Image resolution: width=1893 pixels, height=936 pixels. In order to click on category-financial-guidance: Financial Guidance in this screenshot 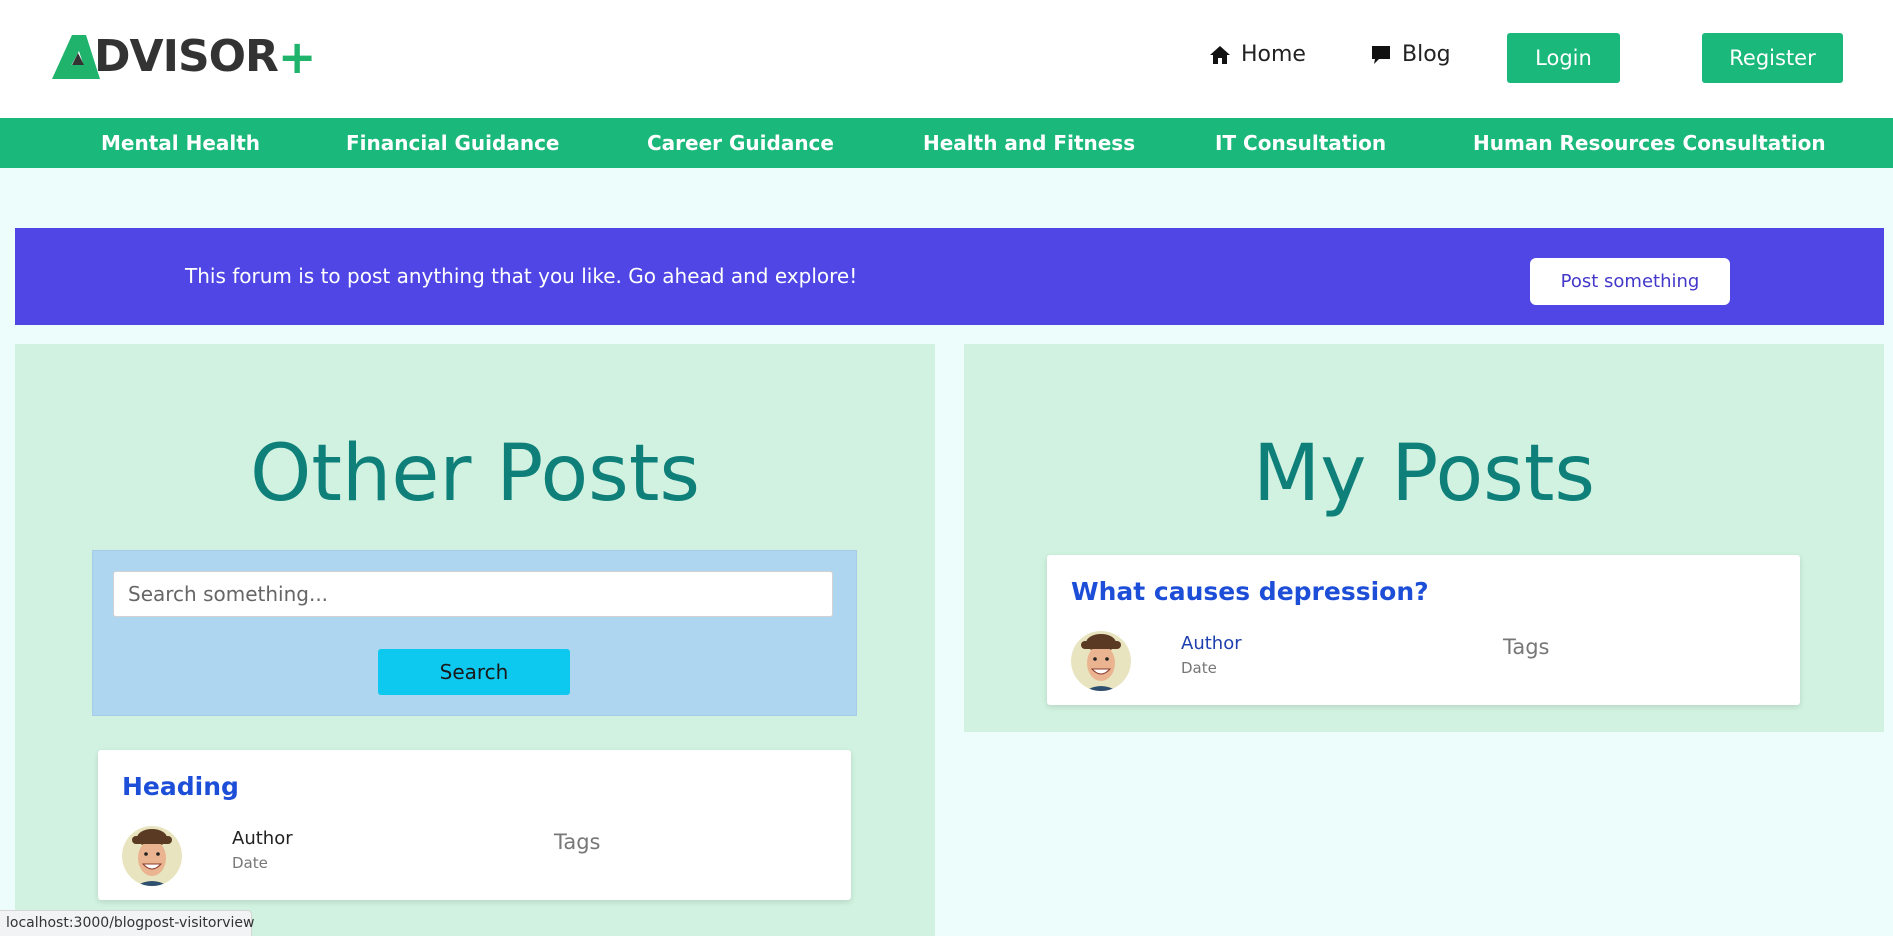, I will do `click(453, 143)`.